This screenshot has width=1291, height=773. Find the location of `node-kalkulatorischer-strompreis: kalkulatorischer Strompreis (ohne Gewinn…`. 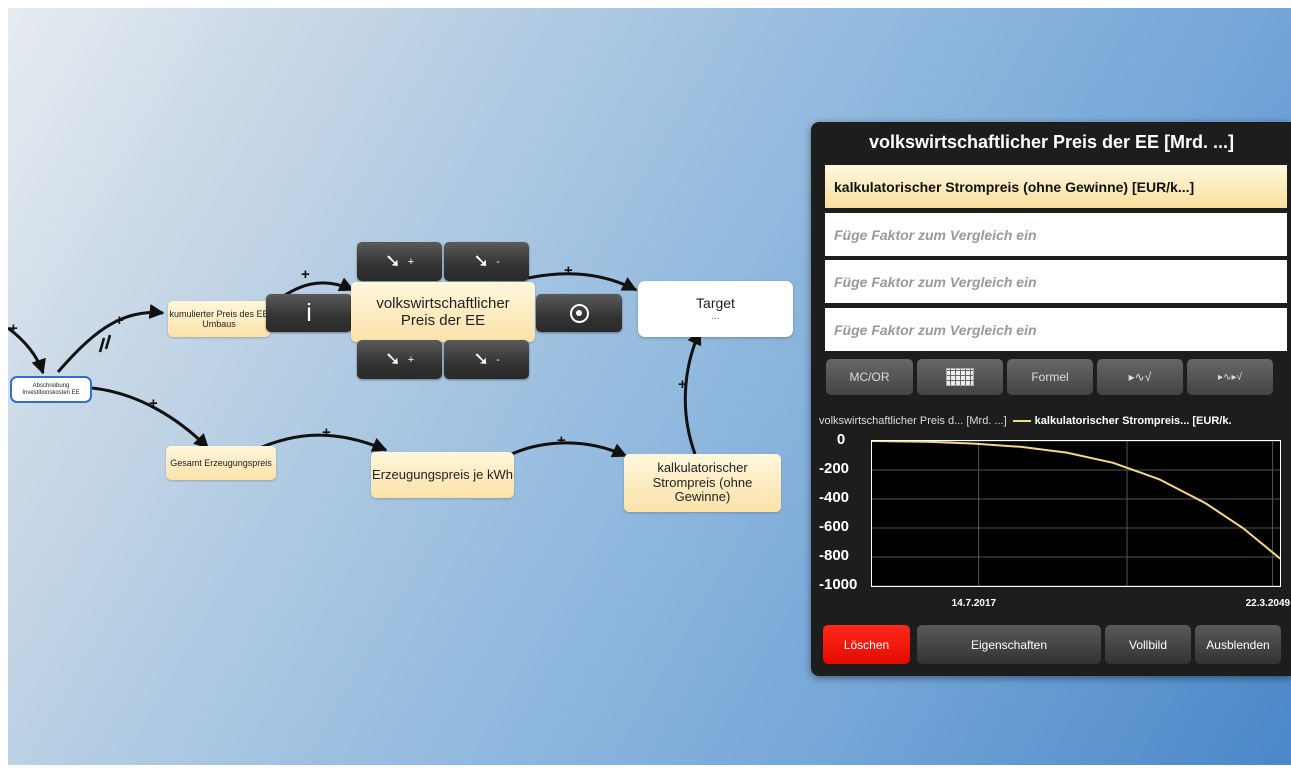

node-kalkulatorischer-strompreis: kalkulatorischer Strompreis (ohne Gewinn… is located at coordinates (702, 483).